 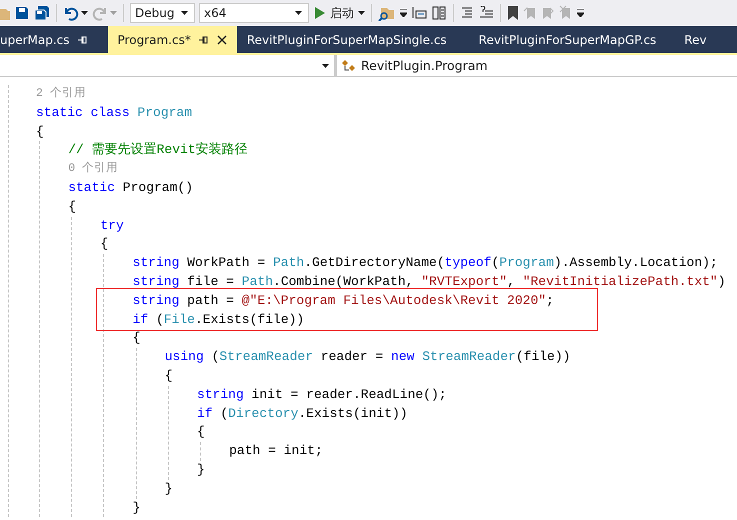 What do you see at coordinates (249, 319) in the screenshot?
I see `code-text: .Exists(file))` at bounding box center [249, 319].